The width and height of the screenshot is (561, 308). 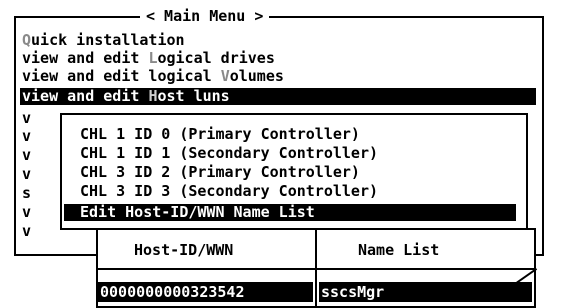 I want to click on column-header-host-id: Host-ID/WWN, so click(x=184, y=250).